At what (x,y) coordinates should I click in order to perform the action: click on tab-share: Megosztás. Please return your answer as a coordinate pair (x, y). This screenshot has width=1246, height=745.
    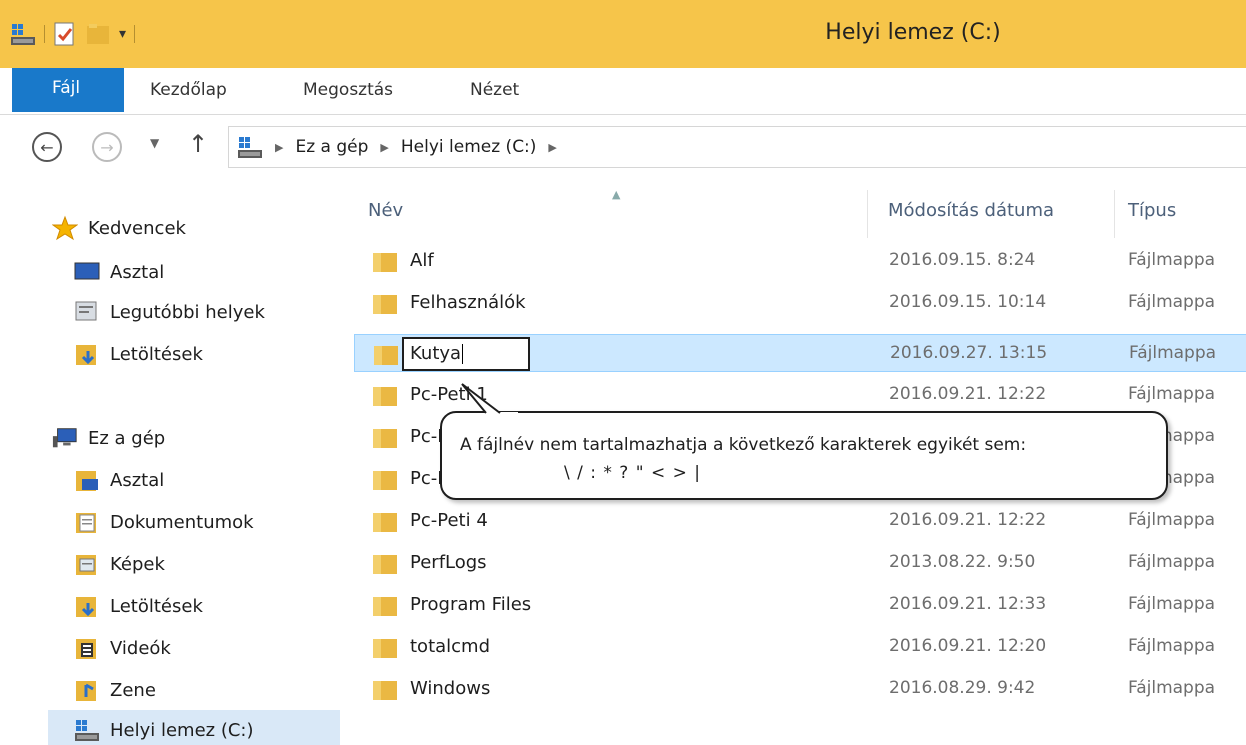
    Looking at the image, I should click on (348, 91).